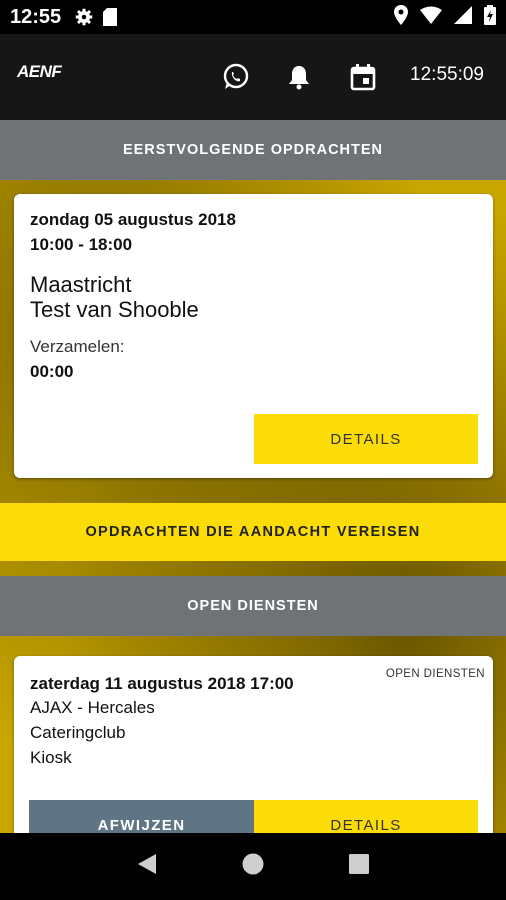  What do you see at coordinates (92, 707) in the screenshot?
I see `service-match: AJAX - Hercales` at bounding box center [92, 707].